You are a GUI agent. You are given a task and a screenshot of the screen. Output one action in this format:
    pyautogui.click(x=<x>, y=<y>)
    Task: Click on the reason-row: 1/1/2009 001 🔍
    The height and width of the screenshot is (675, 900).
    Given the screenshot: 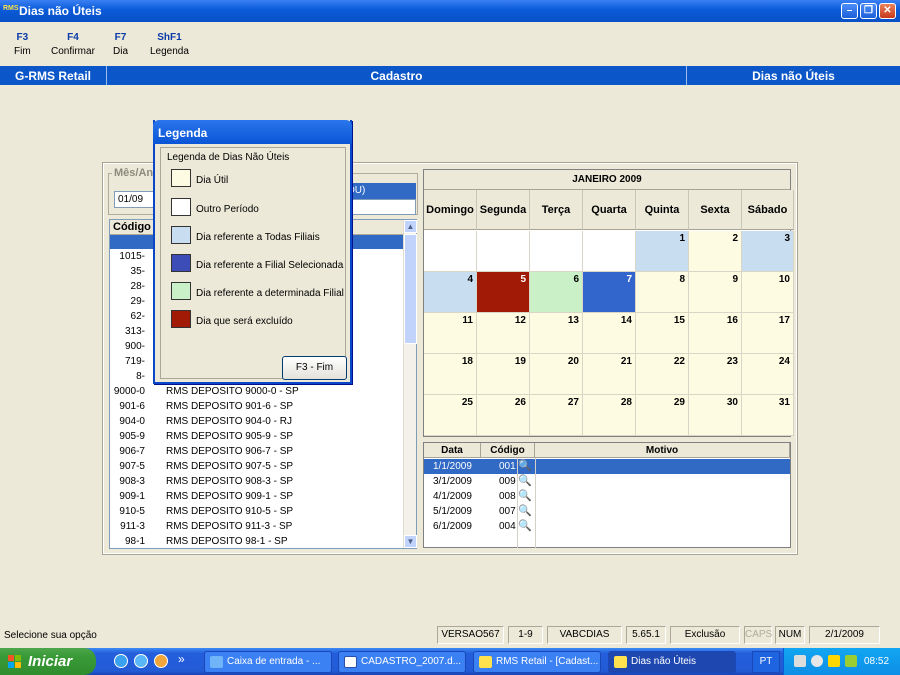 What is the action you would take?
    pyautogui.click(x=607, y=466)
    